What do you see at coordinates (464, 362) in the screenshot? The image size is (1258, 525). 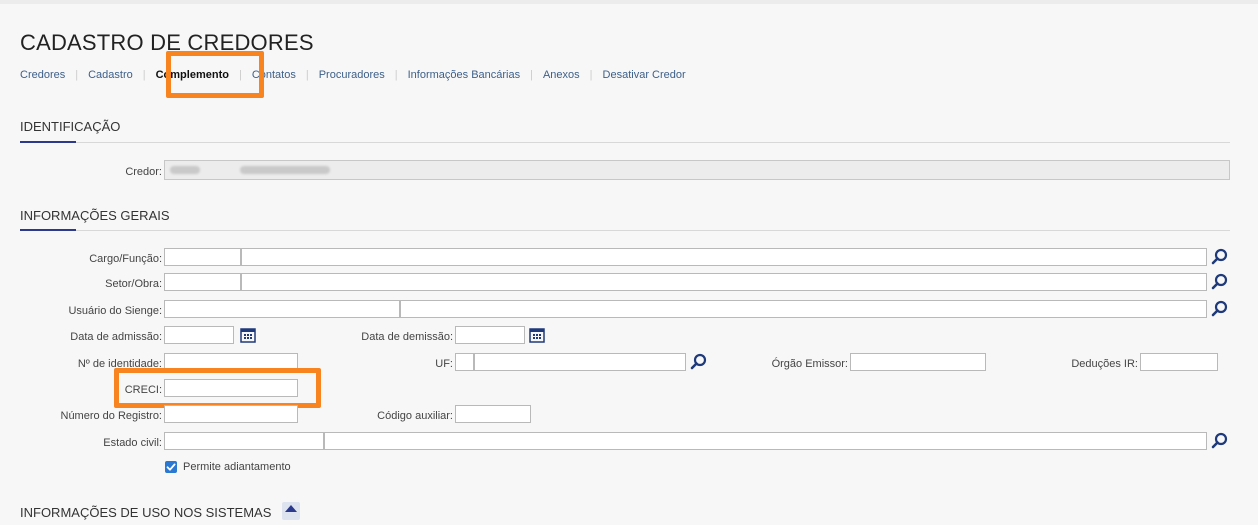 I see `uf-code-input` at bounding box center [464, 362].